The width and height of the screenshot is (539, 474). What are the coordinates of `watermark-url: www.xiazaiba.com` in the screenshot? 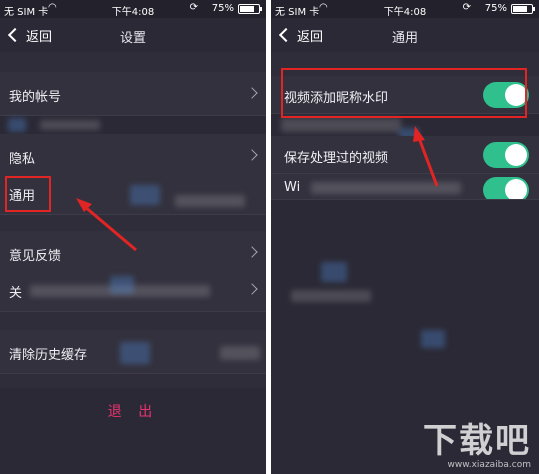 It's located at (489, 465).